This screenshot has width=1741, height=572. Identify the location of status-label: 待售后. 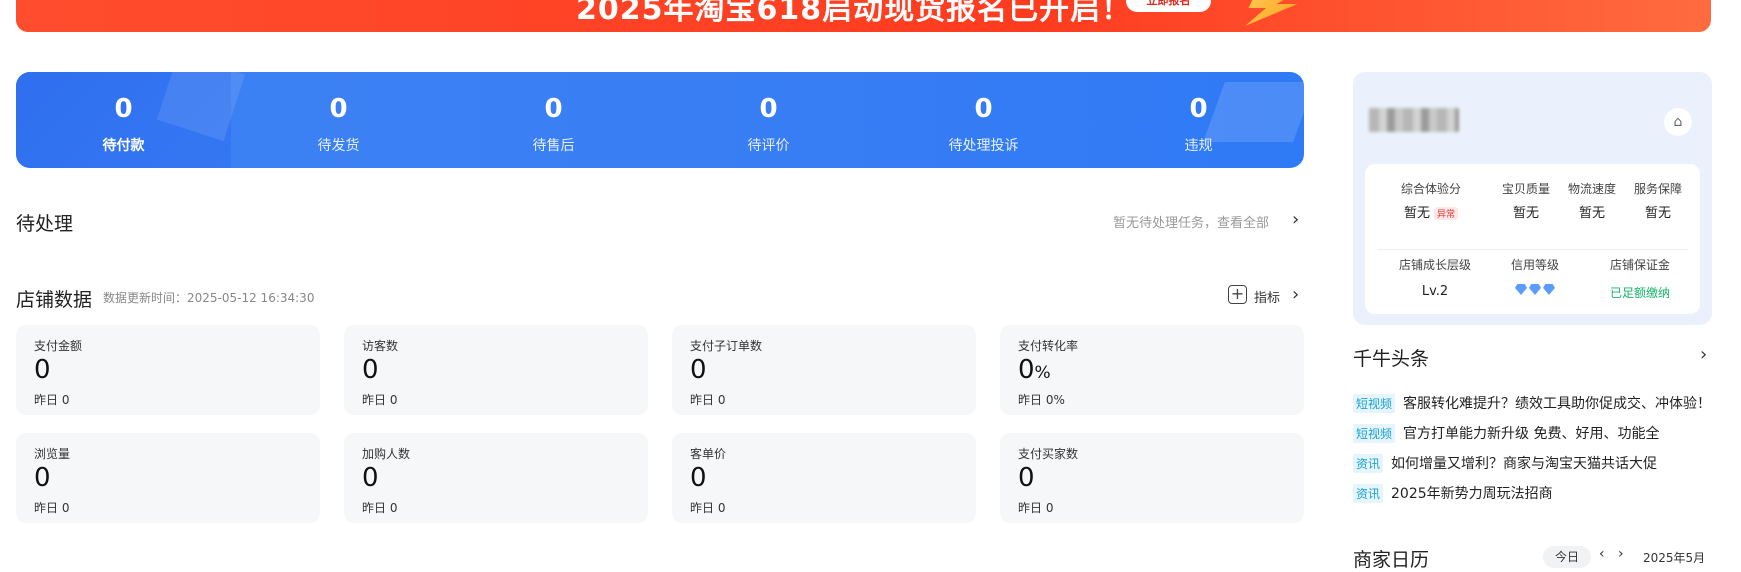
(553, 146).